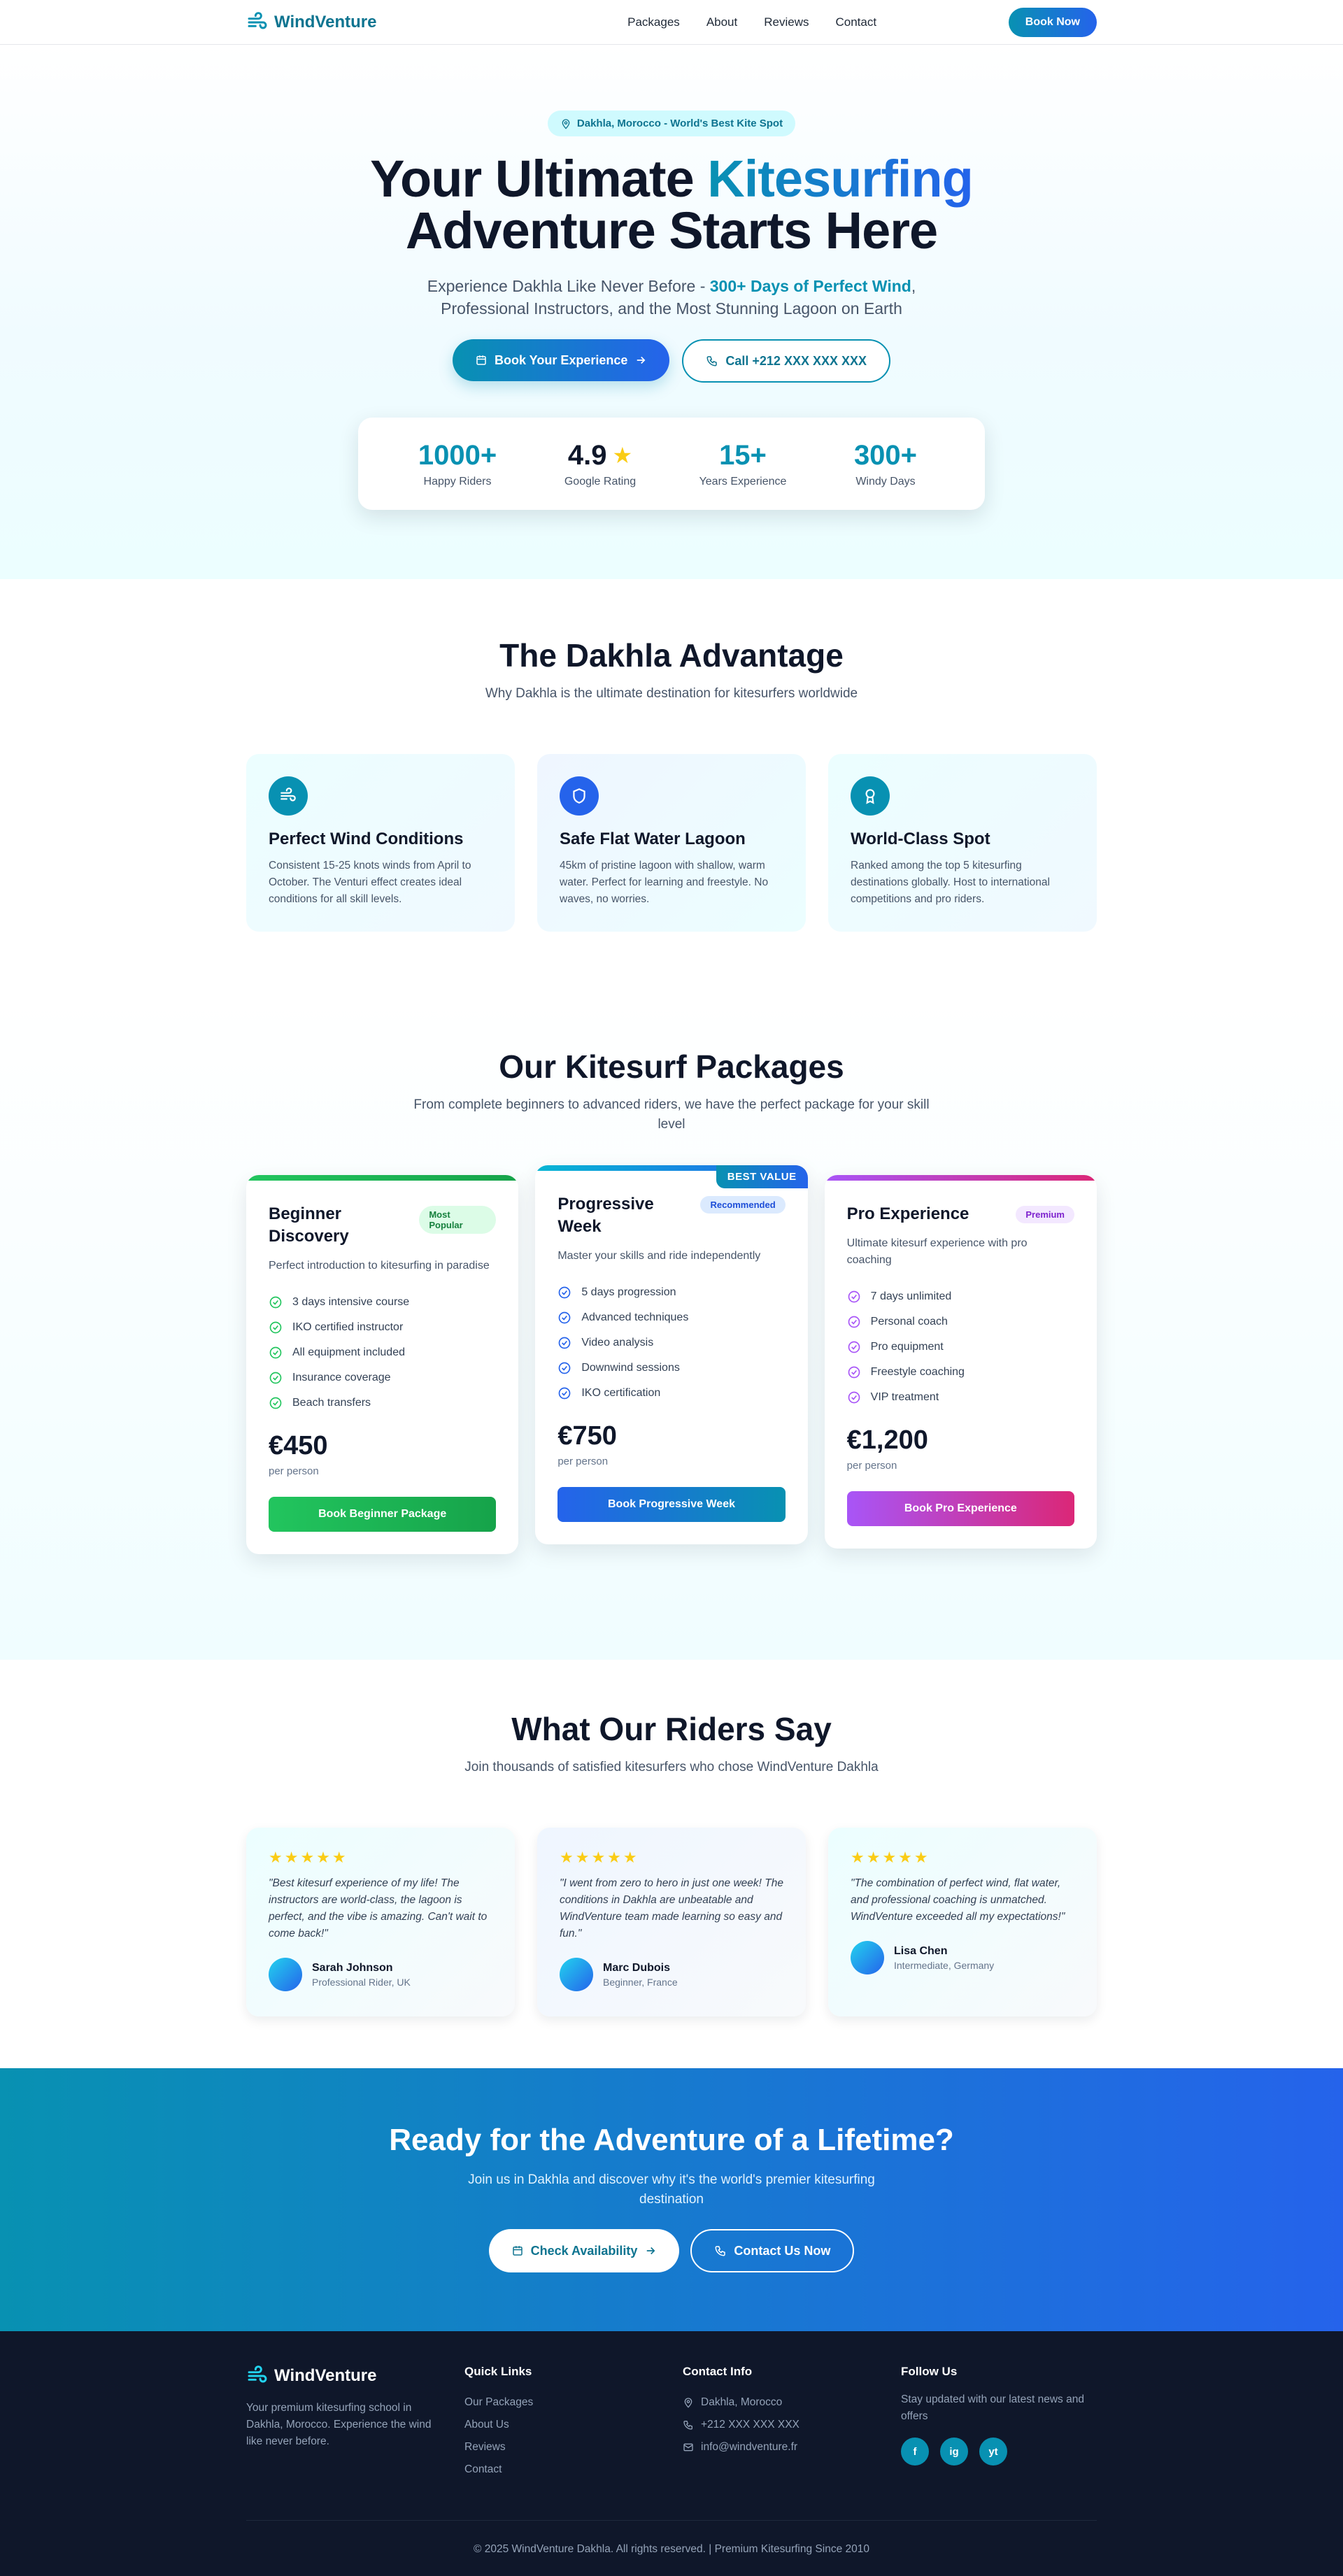  Describe the element at coordinates (579, 796) in the screenshot. I see `shield-icon` at that location.